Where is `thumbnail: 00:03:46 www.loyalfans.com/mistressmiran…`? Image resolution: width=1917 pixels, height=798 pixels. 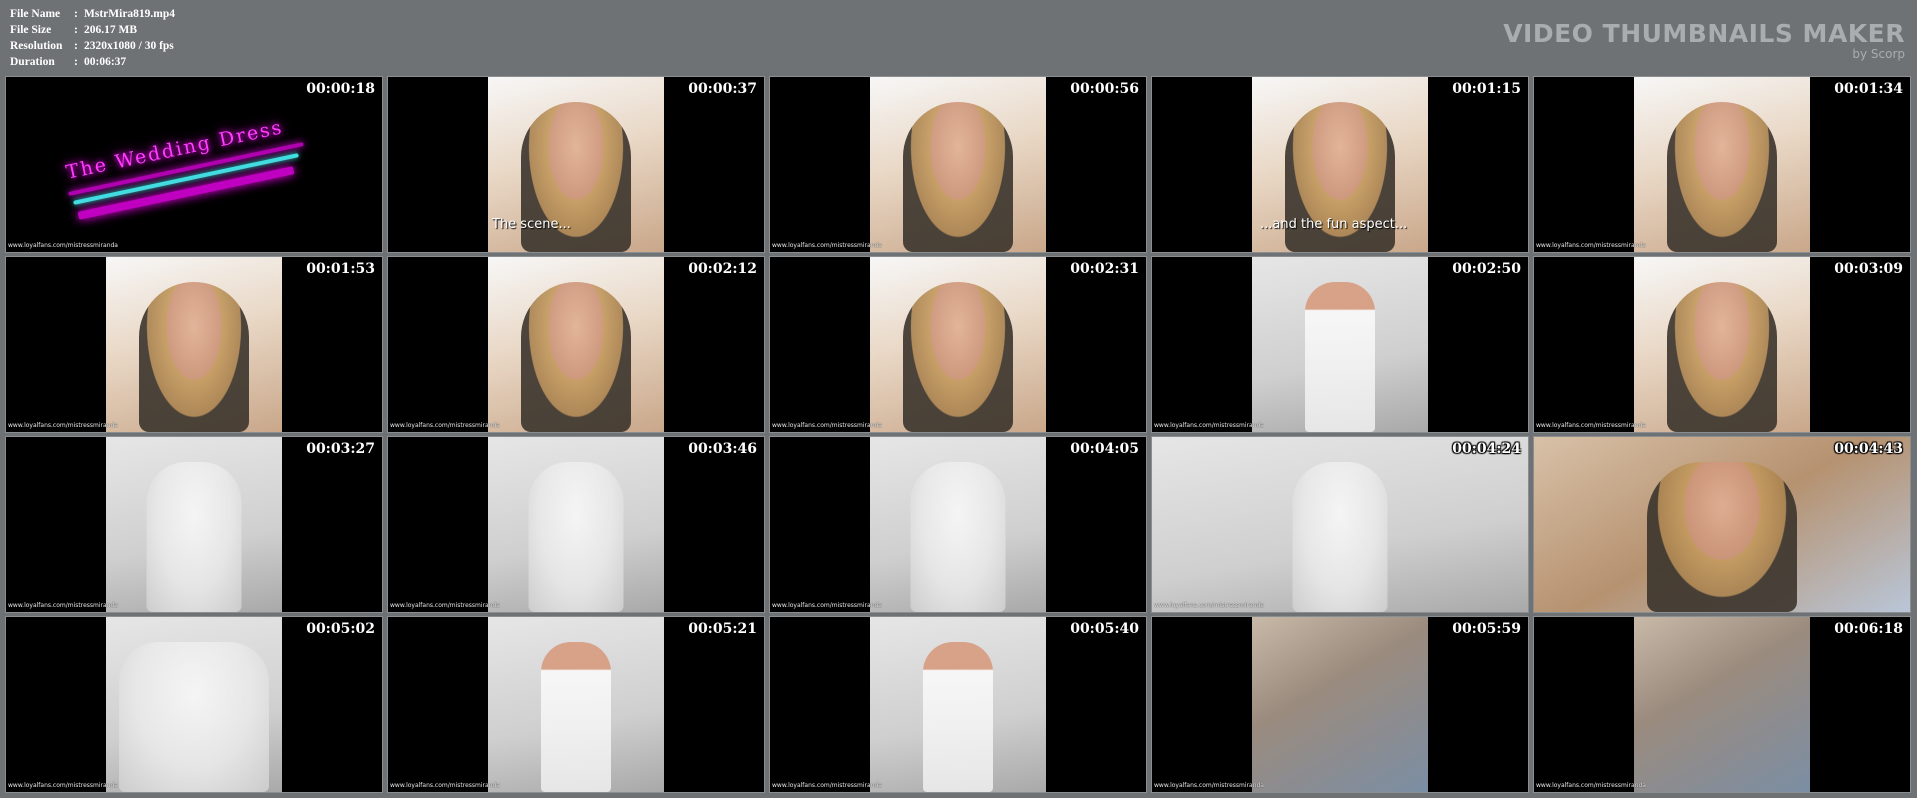
thumbnail: 00:03:46 www.loyalfans.com/mistressmiran… is located at coordinates (576, 524).